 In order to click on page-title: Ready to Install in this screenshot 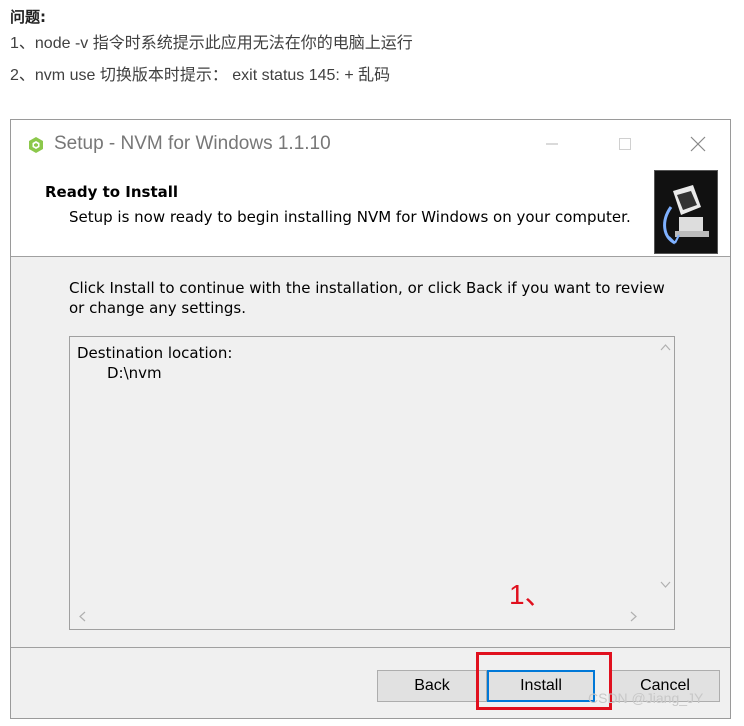, I will do `click(112, 192)`.